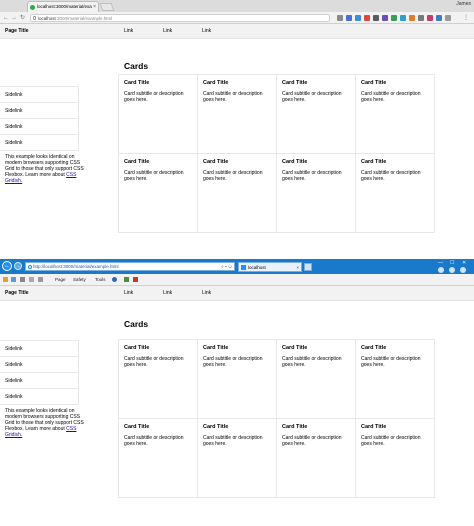 The width and height of the screenshot is (474, 526). What do you see at coordinates (237, 6) in the screenshot?
I see `chrome-tab-bar: localhost:3000/material/exa × James` at bounding box center [237, 6].